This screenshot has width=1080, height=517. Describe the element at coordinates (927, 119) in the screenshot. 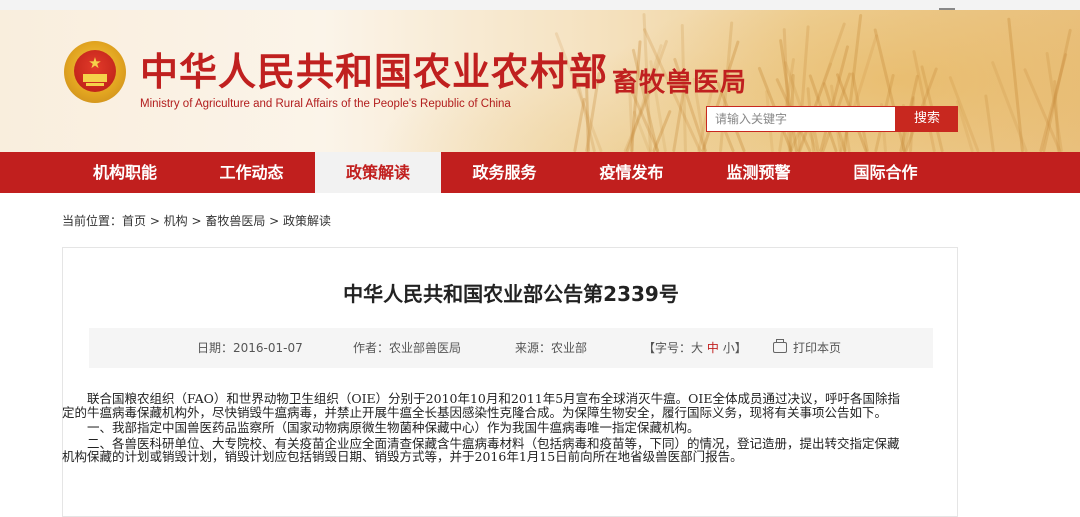

I see `search-button: 搜索` at that location.